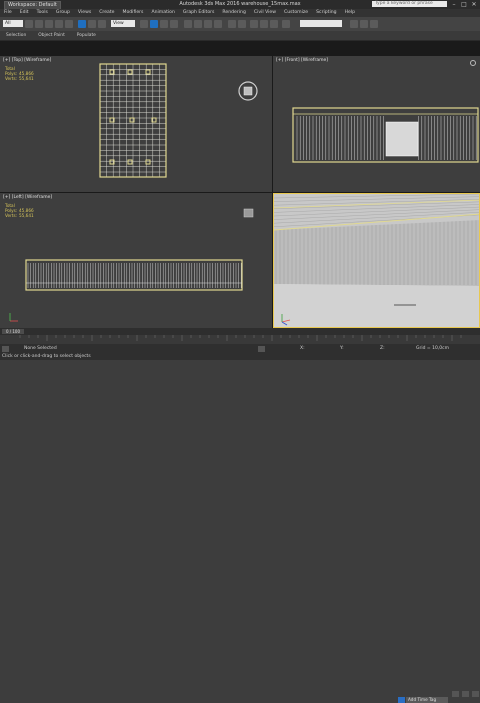  What do you see at coordinates (240, 331) in the screenshot?
I see `time-slider: 0 / 100` at bounding box center [240, 331].